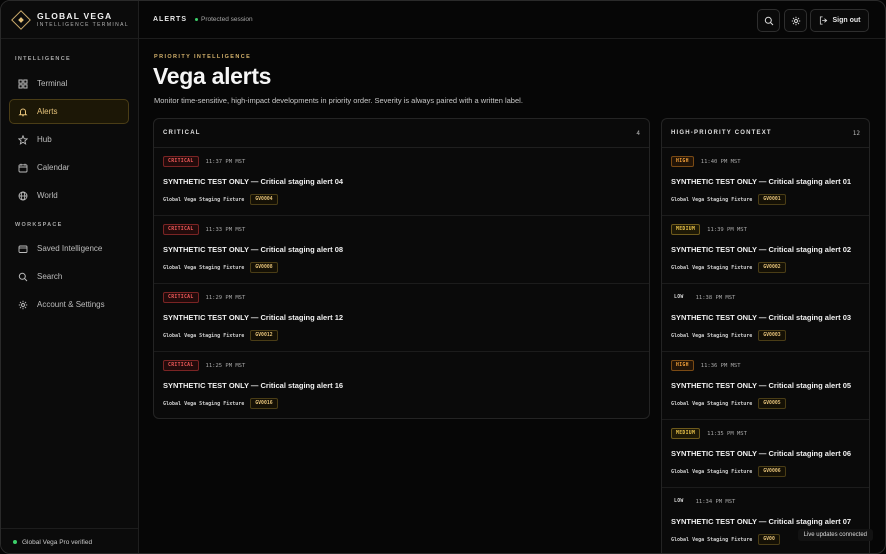 This screenshot has width=886, height=554. What do you see at coordinates (69, 276) in the screenshot?
I see `sidebar-item-search: Search` at bounding box center [69, 276].